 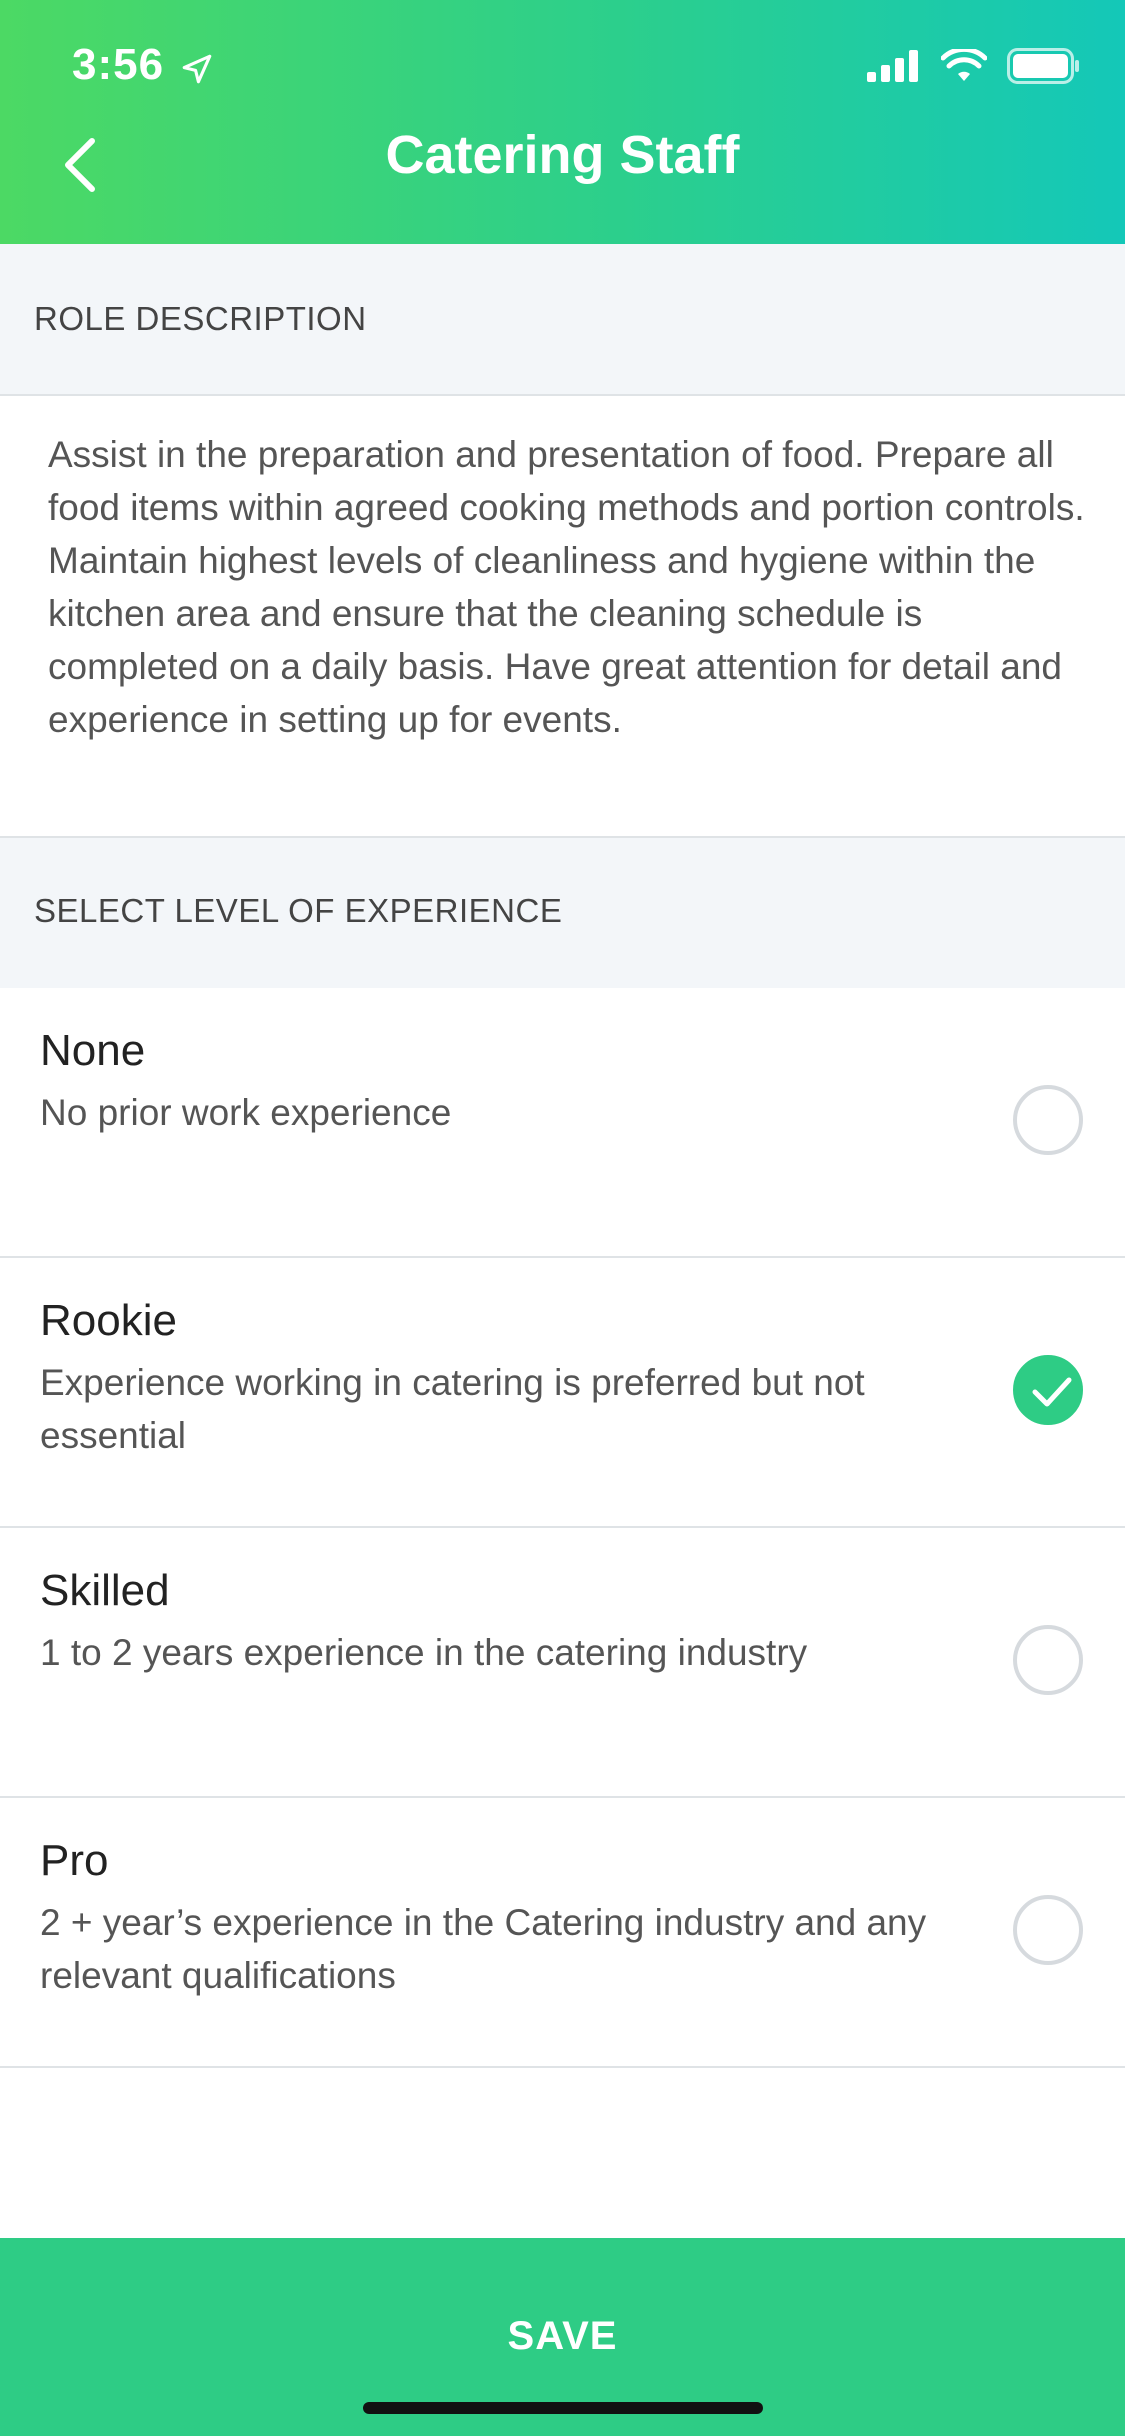 What do you see at coordinates (298, 910) in the screenshot?
I see `section-heading: SELECT LEVEL OF EXPERIENCE` at bounding box center [298, 910].